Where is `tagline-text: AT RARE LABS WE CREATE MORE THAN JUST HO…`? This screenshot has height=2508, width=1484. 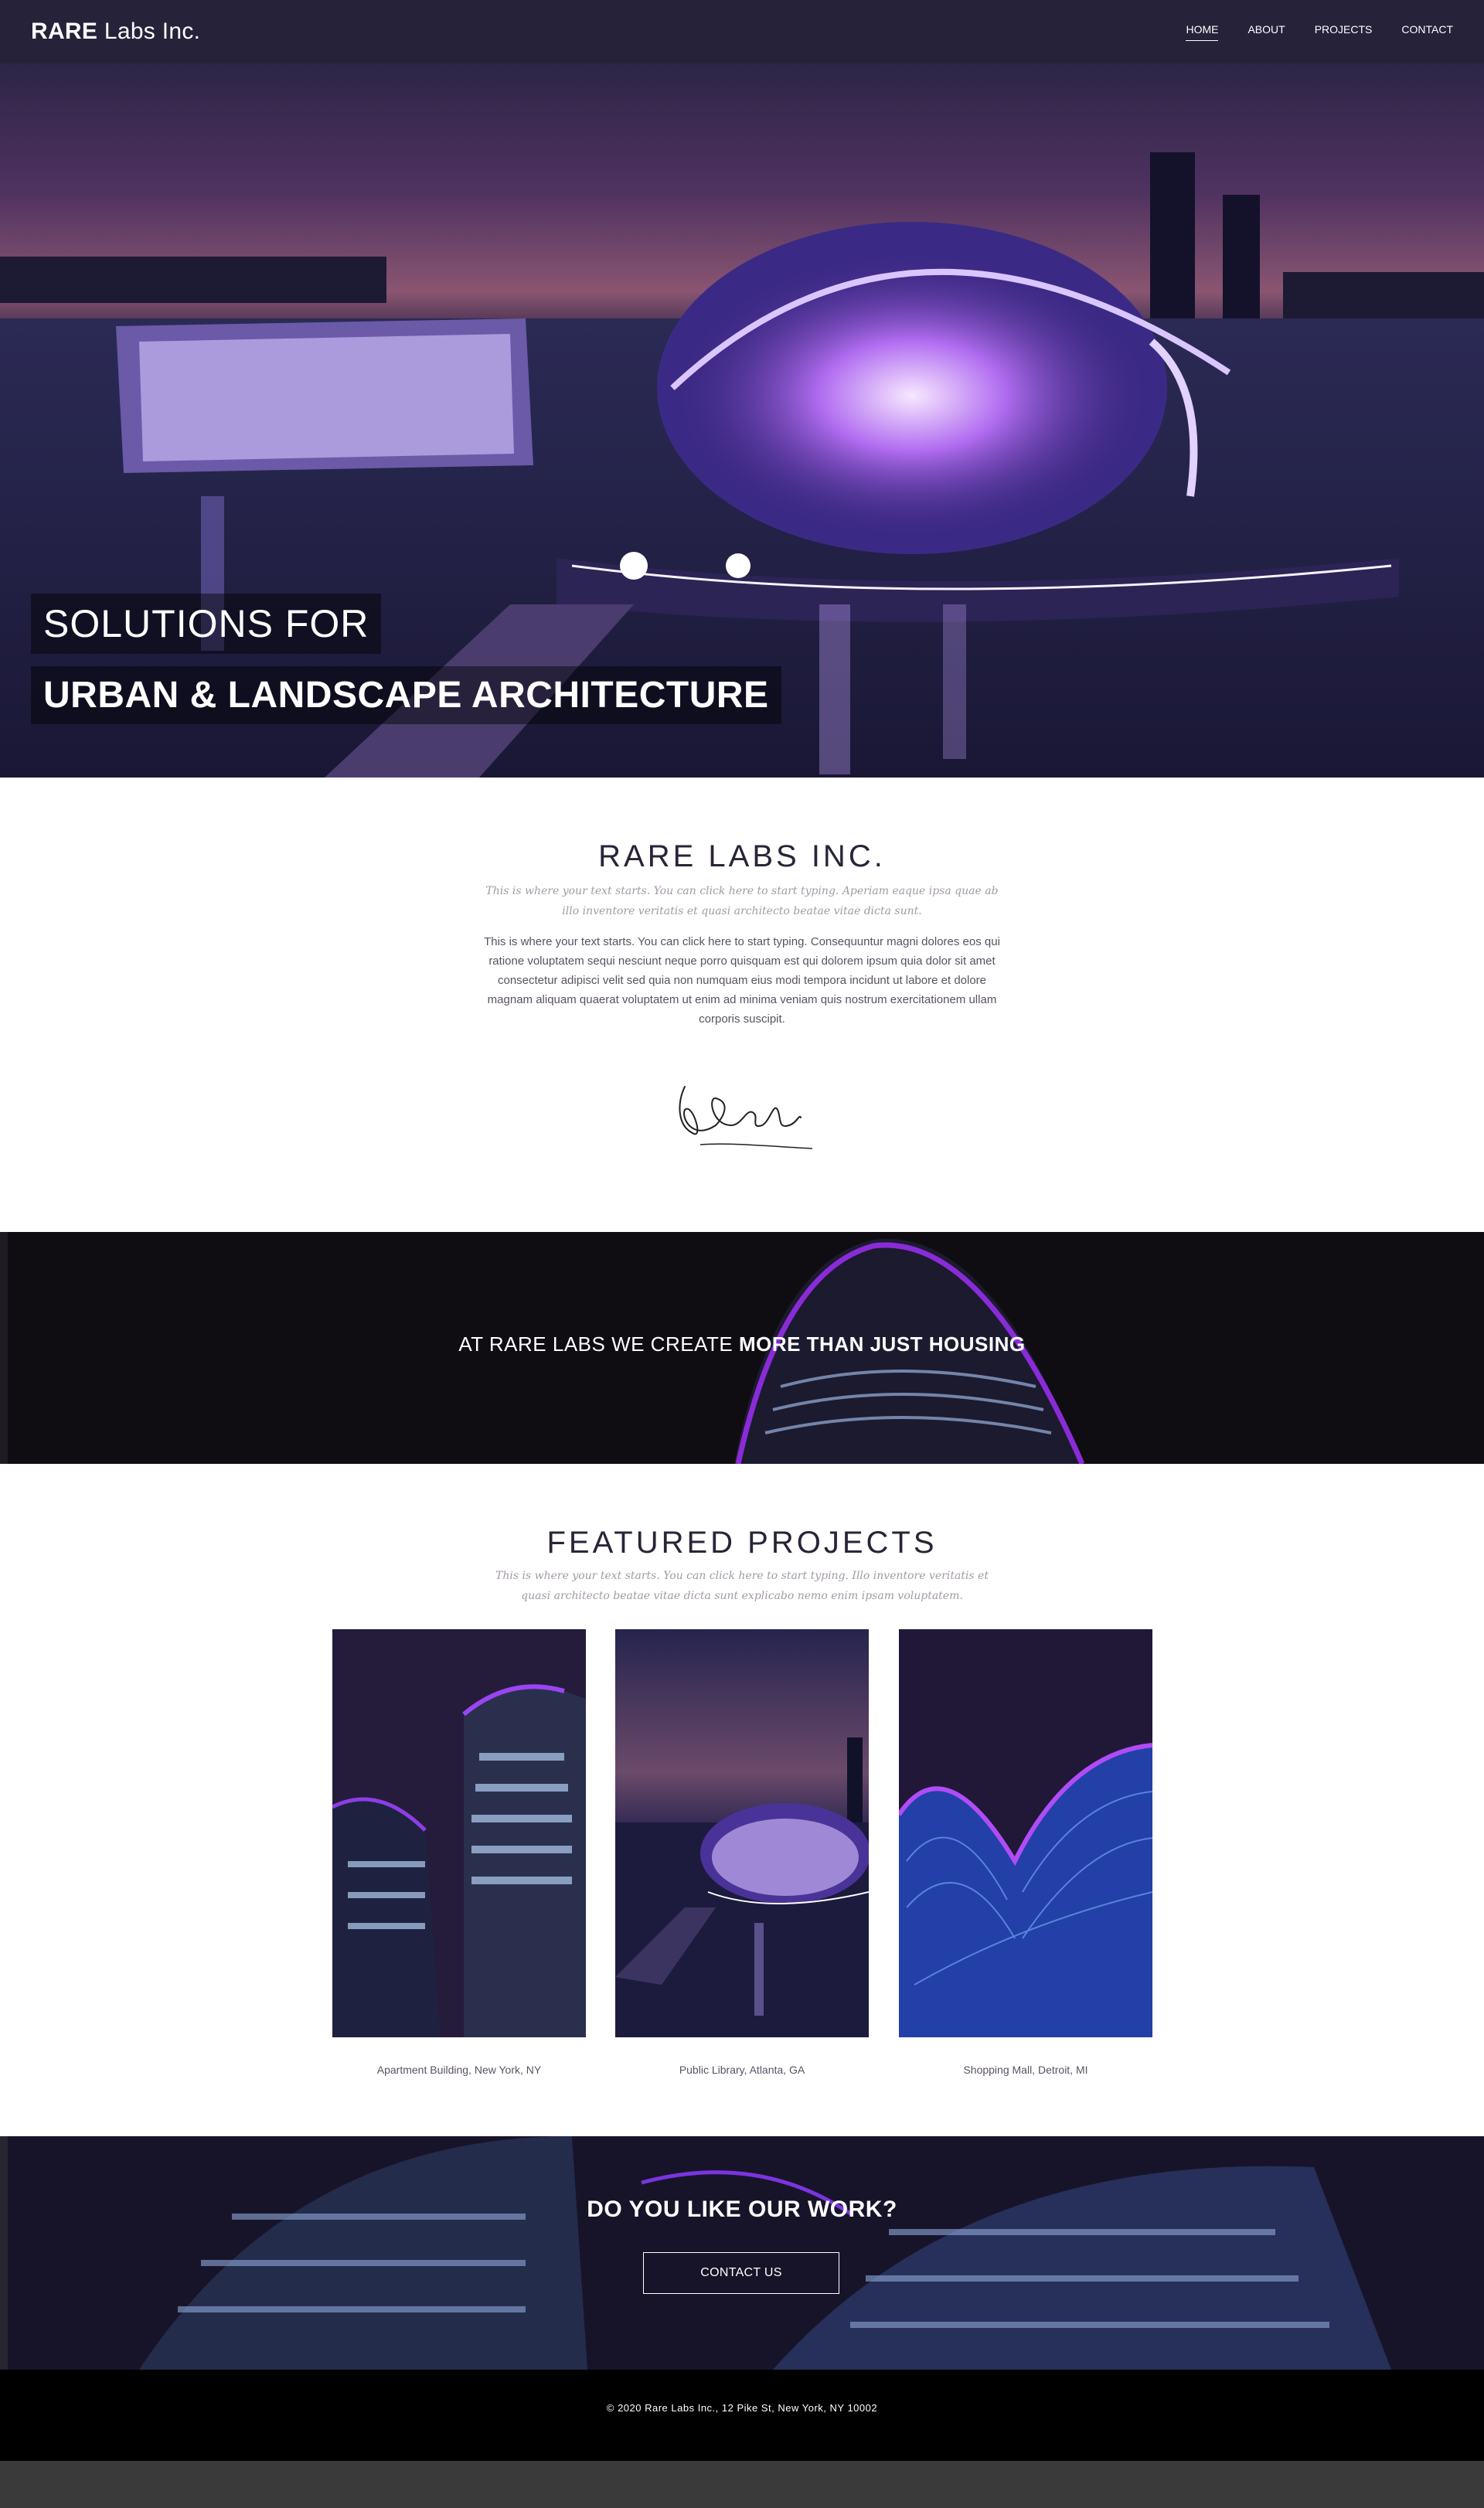
tagline-text: AT RARE LABS WE CREATE MORE THAN JUST HO… is located at coordinates (742, 1344).